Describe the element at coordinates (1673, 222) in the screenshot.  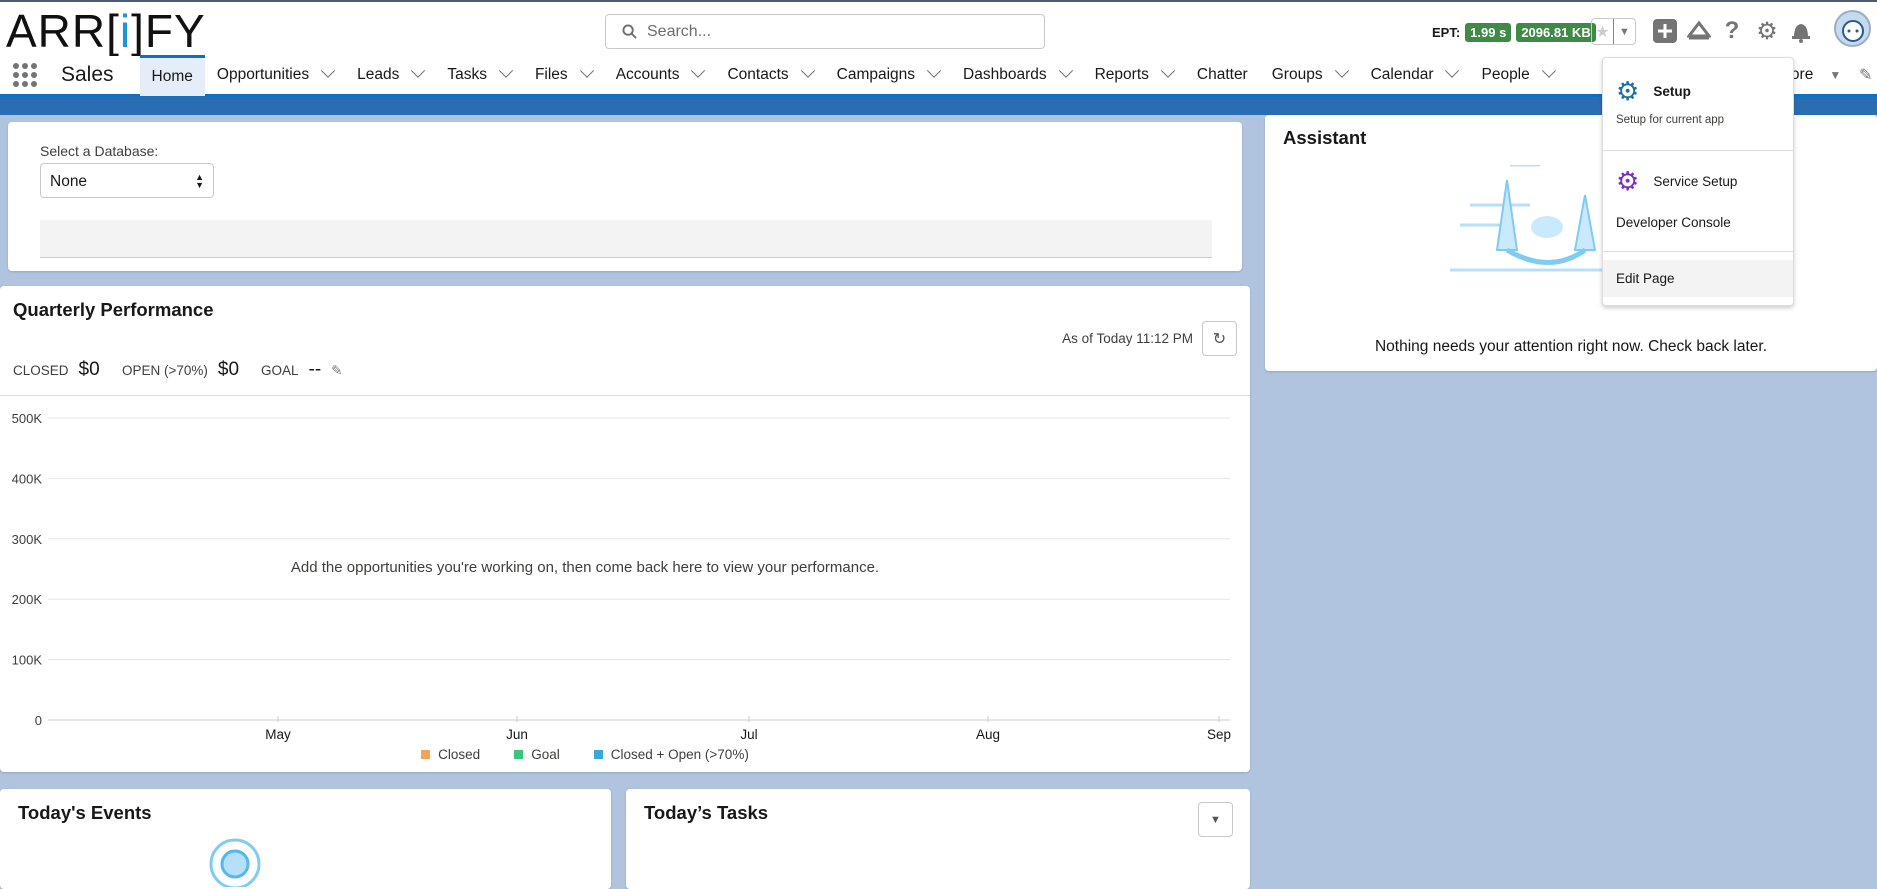
I see `menu-item-developer-console: Developer Console` at that location.